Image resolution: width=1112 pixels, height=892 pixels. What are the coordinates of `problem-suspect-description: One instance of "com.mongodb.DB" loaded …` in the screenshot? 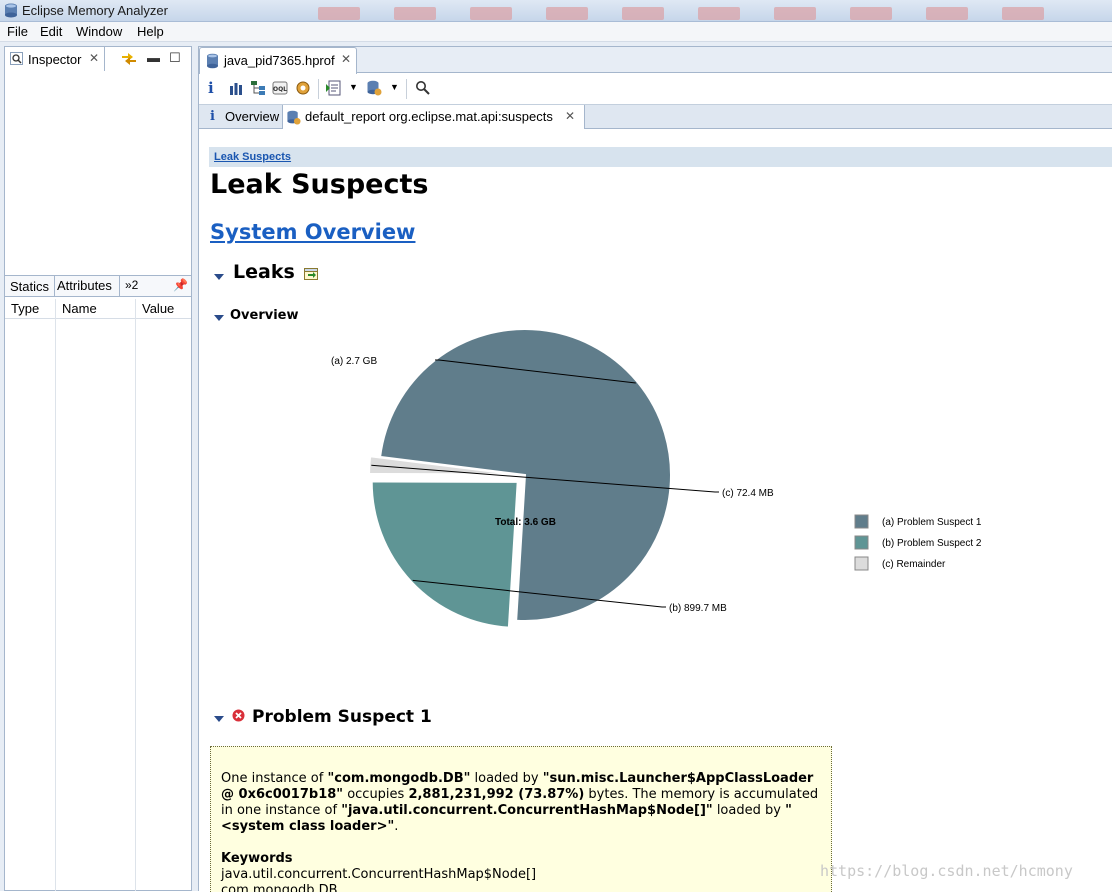 It's located at (521, 819).